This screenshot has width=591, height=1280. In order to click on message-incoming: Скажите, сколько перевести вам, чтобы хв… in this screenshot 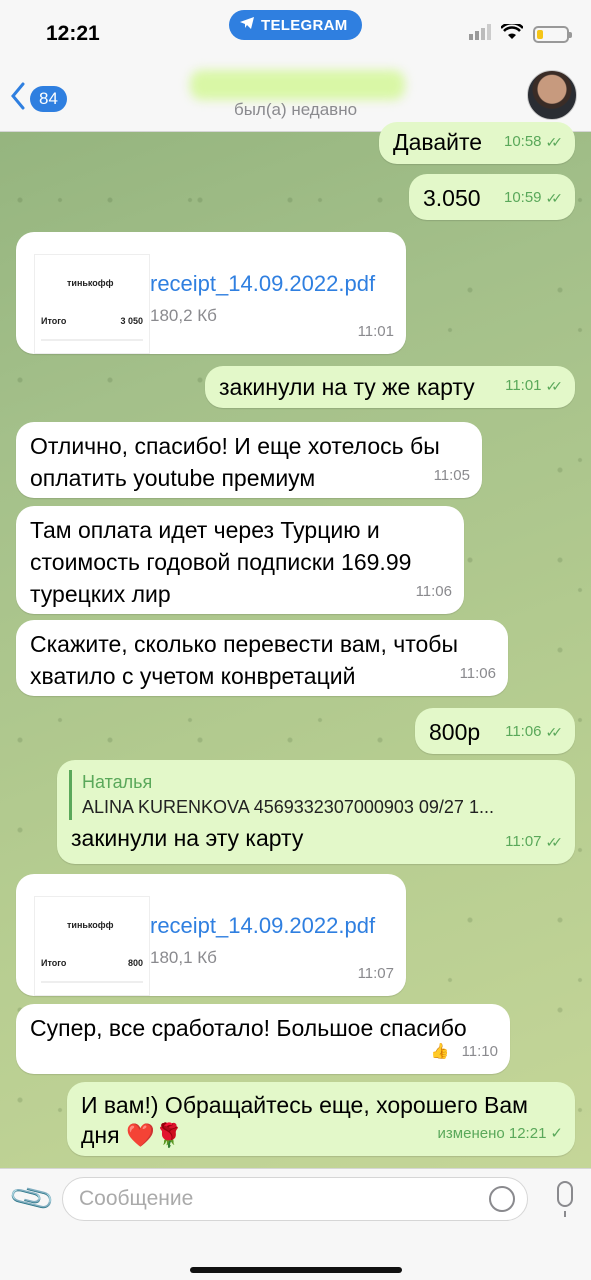, I will do `click(262, 658)`.